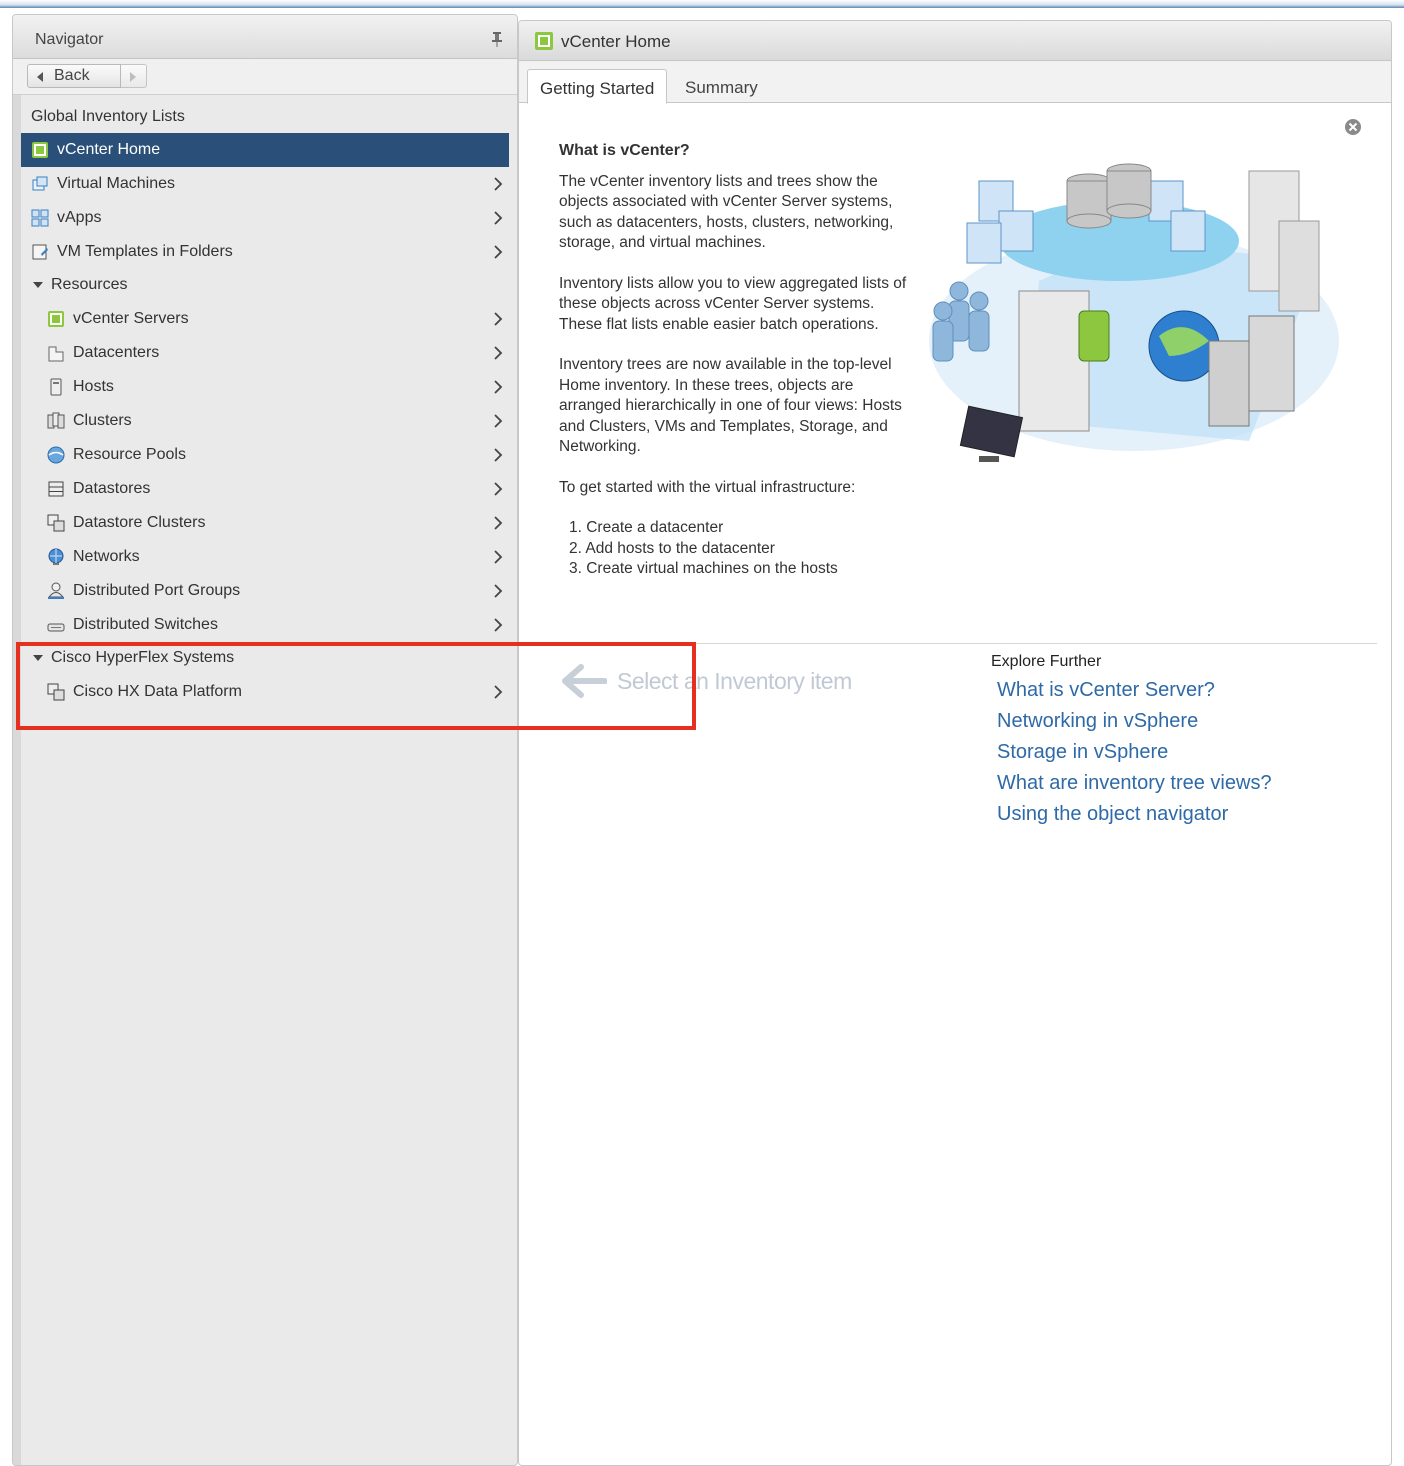 Image resolution: width=1404 pixels, height=1466 pixels. What do you see at coordinates (69, 39) in the screenshot?
I see `navigator-title: Navigator` at bounding box center [69, 39].